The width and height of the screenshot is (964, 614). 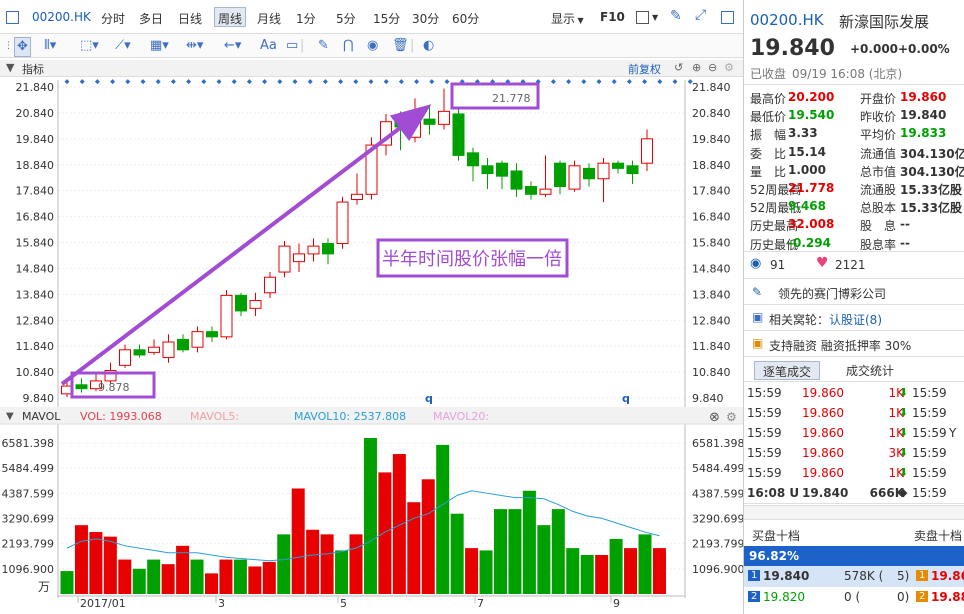 What do you see at coordinates (642, 17) in the screenshot?
I see `square-style-icon` at bounding box center [642, 17].